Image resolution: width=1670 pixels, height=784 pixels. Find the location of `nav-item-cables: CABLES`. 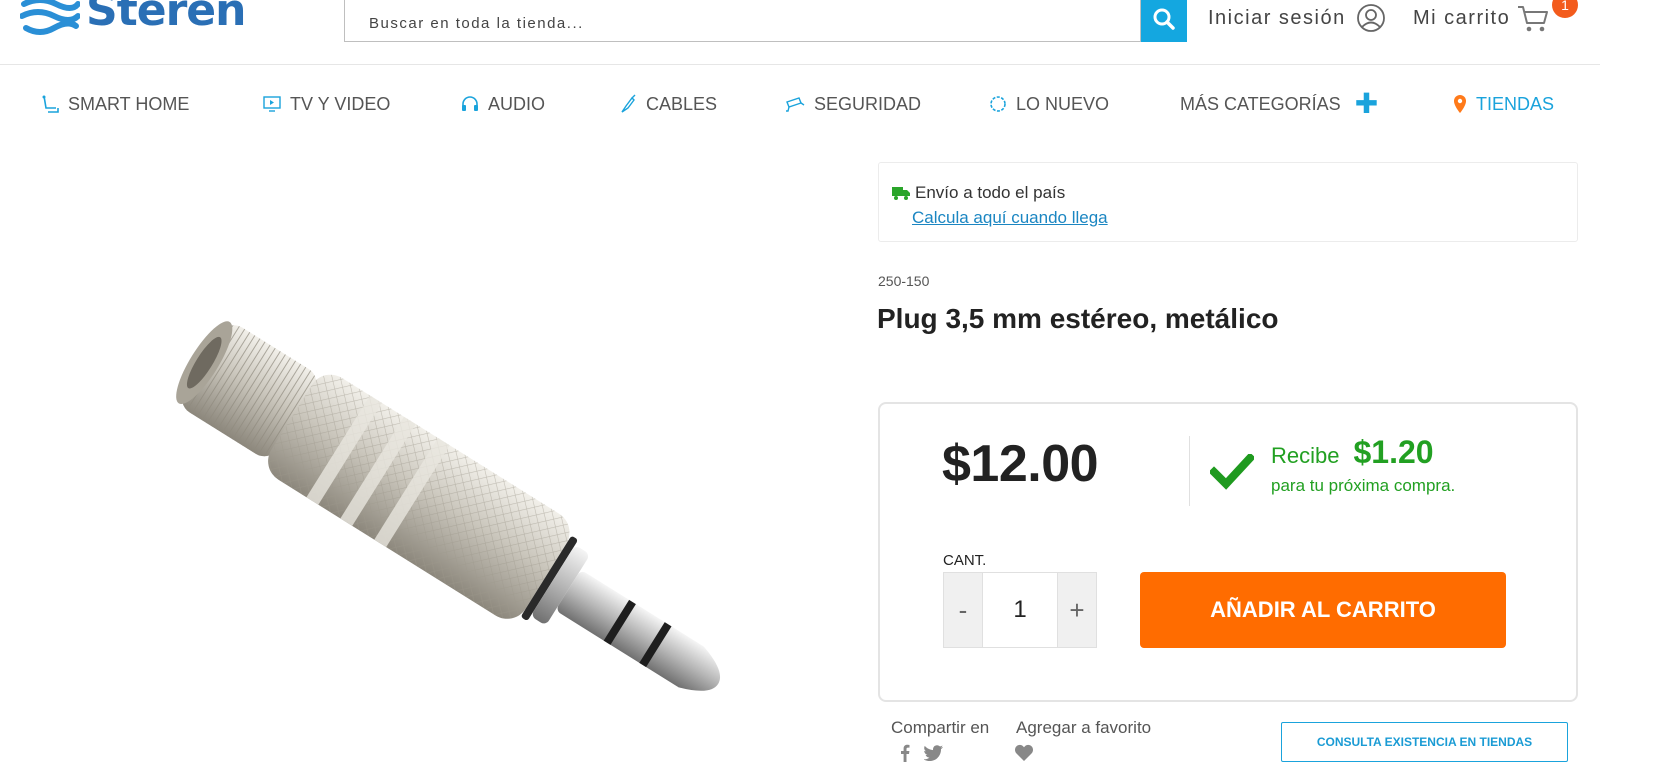

nav-item-cables: CABLES is located at coordinates (667, 104).